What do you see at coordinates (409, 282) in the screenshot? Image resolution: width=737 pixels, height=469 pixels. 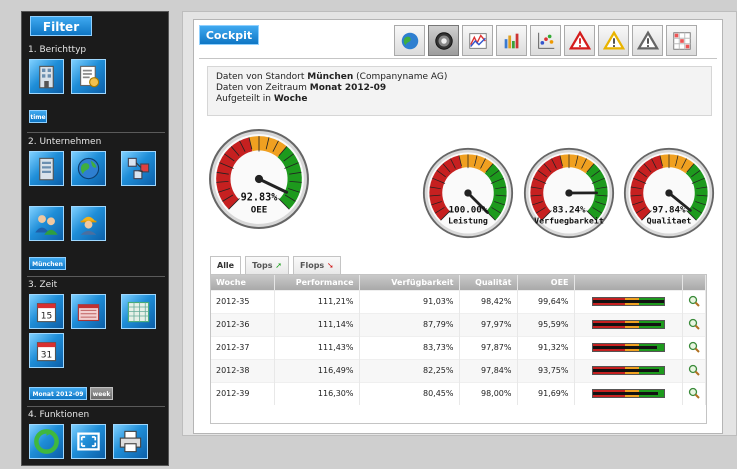 I see `col-verfuegbarkeit: Verfügbarkeit` at bounding box center [409, 282].